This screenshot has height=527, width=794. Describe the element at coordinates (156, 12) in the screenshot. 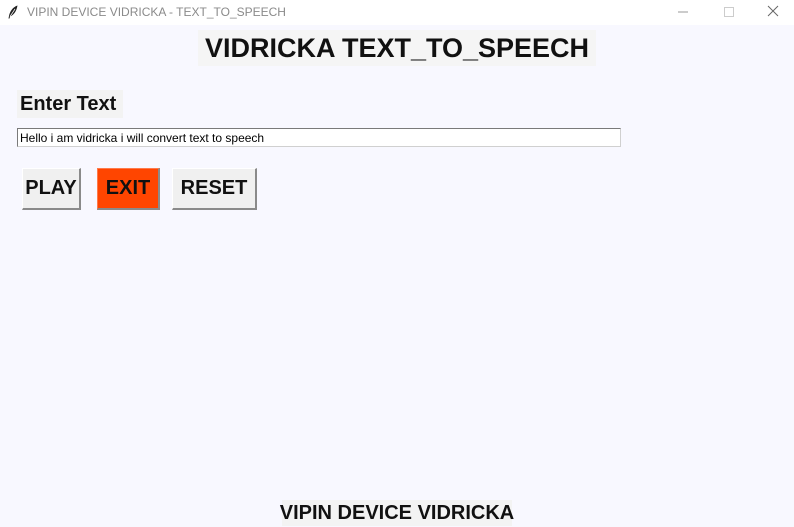

I see `window-title: VIPIN DEVICE VIDRICKA - TEXT_TO_SPEECH` at that location.